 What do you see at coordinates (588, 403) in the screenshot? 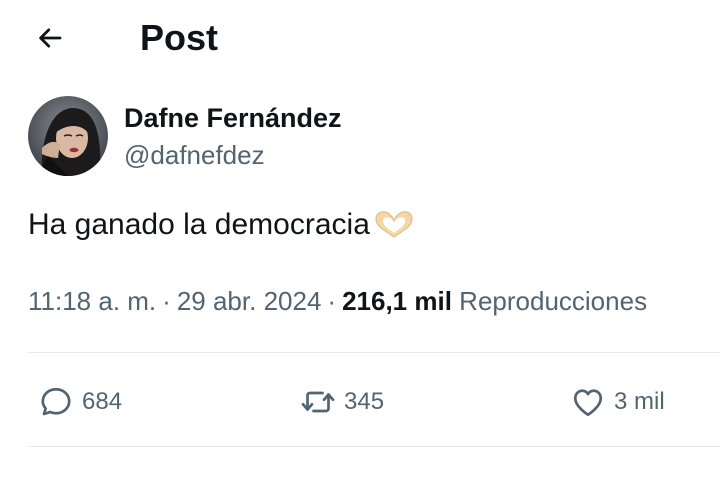
I see `heart-icon` at bounding box center [588, 403].